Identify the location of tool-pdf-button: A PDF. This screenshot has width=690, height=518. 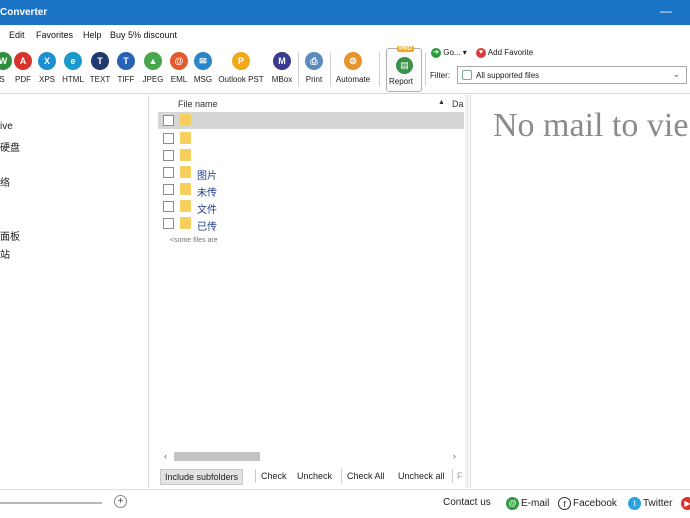
(23, 70).